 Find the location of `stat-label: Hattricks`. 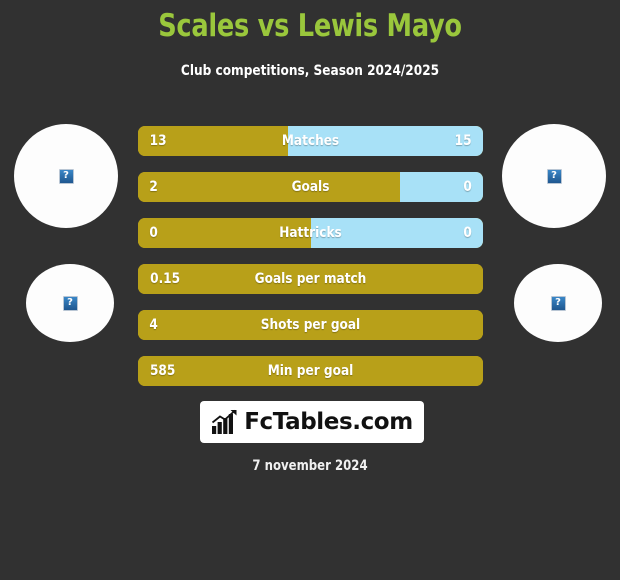

stat-label: Hattricks is located at coordinates (310, 233).